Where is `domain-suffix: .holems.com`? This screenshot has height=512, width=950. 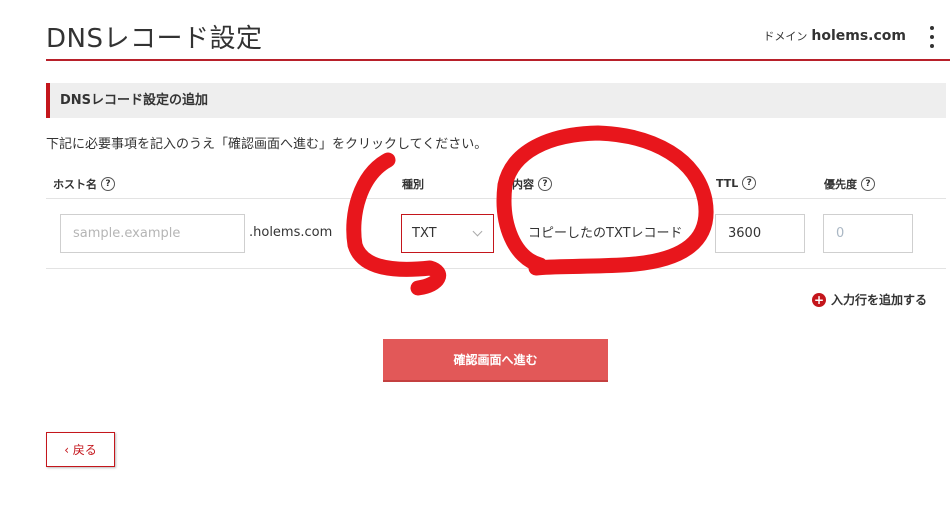 domain-suffix: .holems.com is located at coordinates (291, 232).